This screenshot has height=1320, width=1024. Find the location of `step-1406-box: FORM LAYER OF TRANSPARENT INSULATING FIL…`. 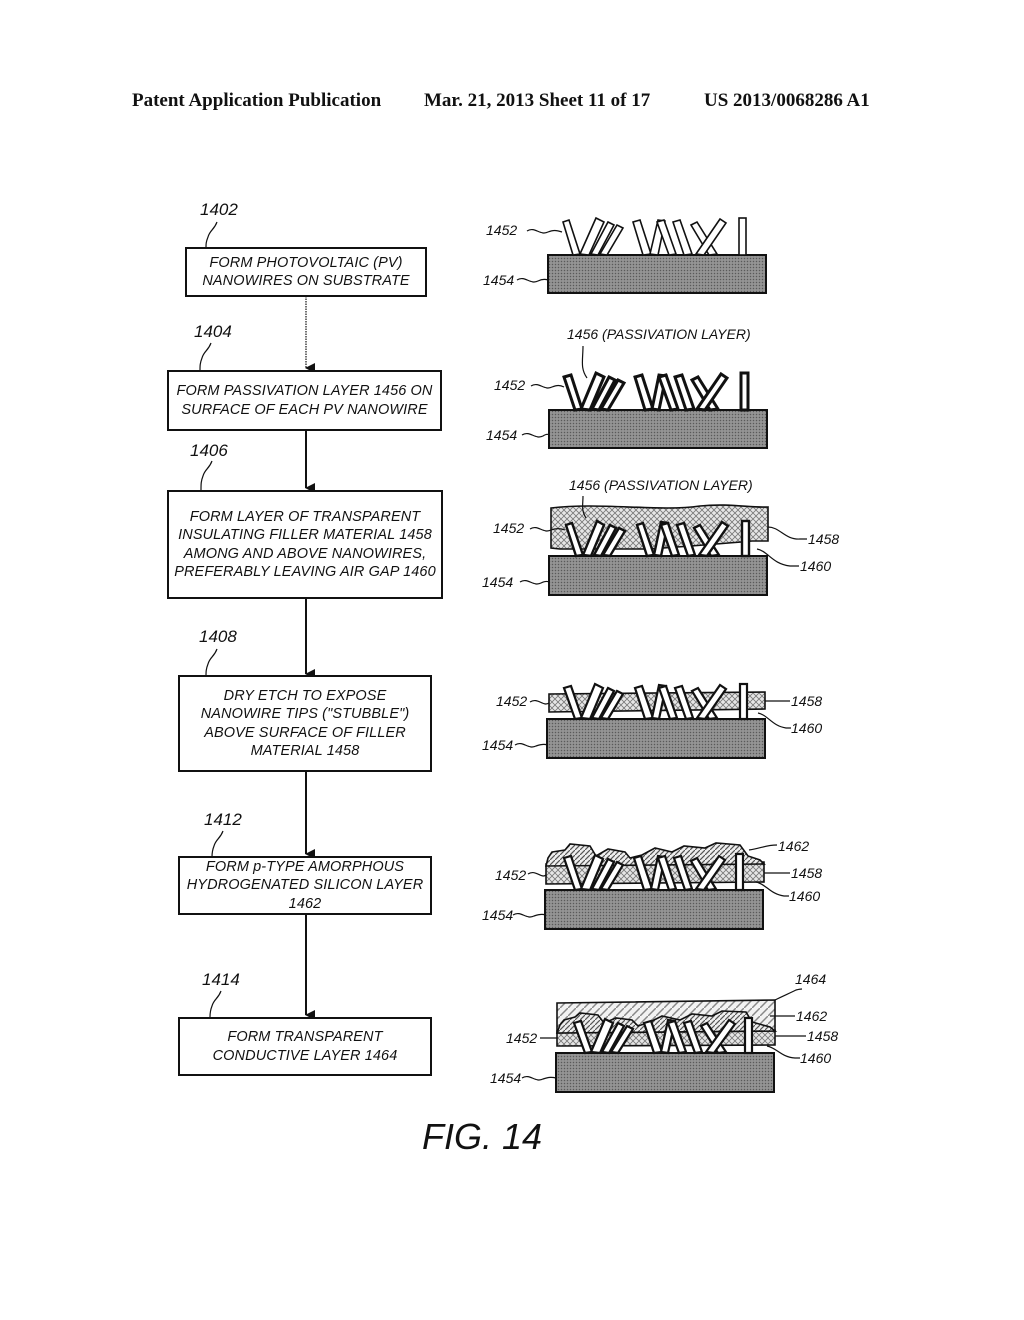

step-1406-box: FORM LAYER OF TRANSPARENT INSULATING FIL… is located at coordinates (305, 544).